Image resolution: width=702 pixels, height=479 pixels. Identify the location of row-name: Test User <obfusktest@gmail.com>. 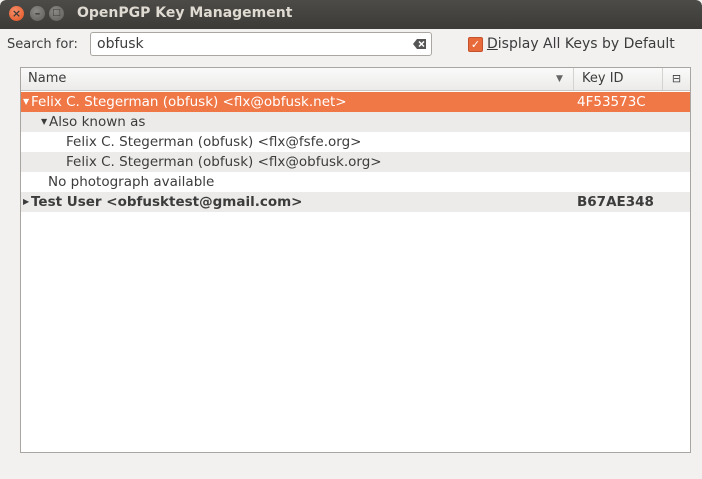
(167, 202).